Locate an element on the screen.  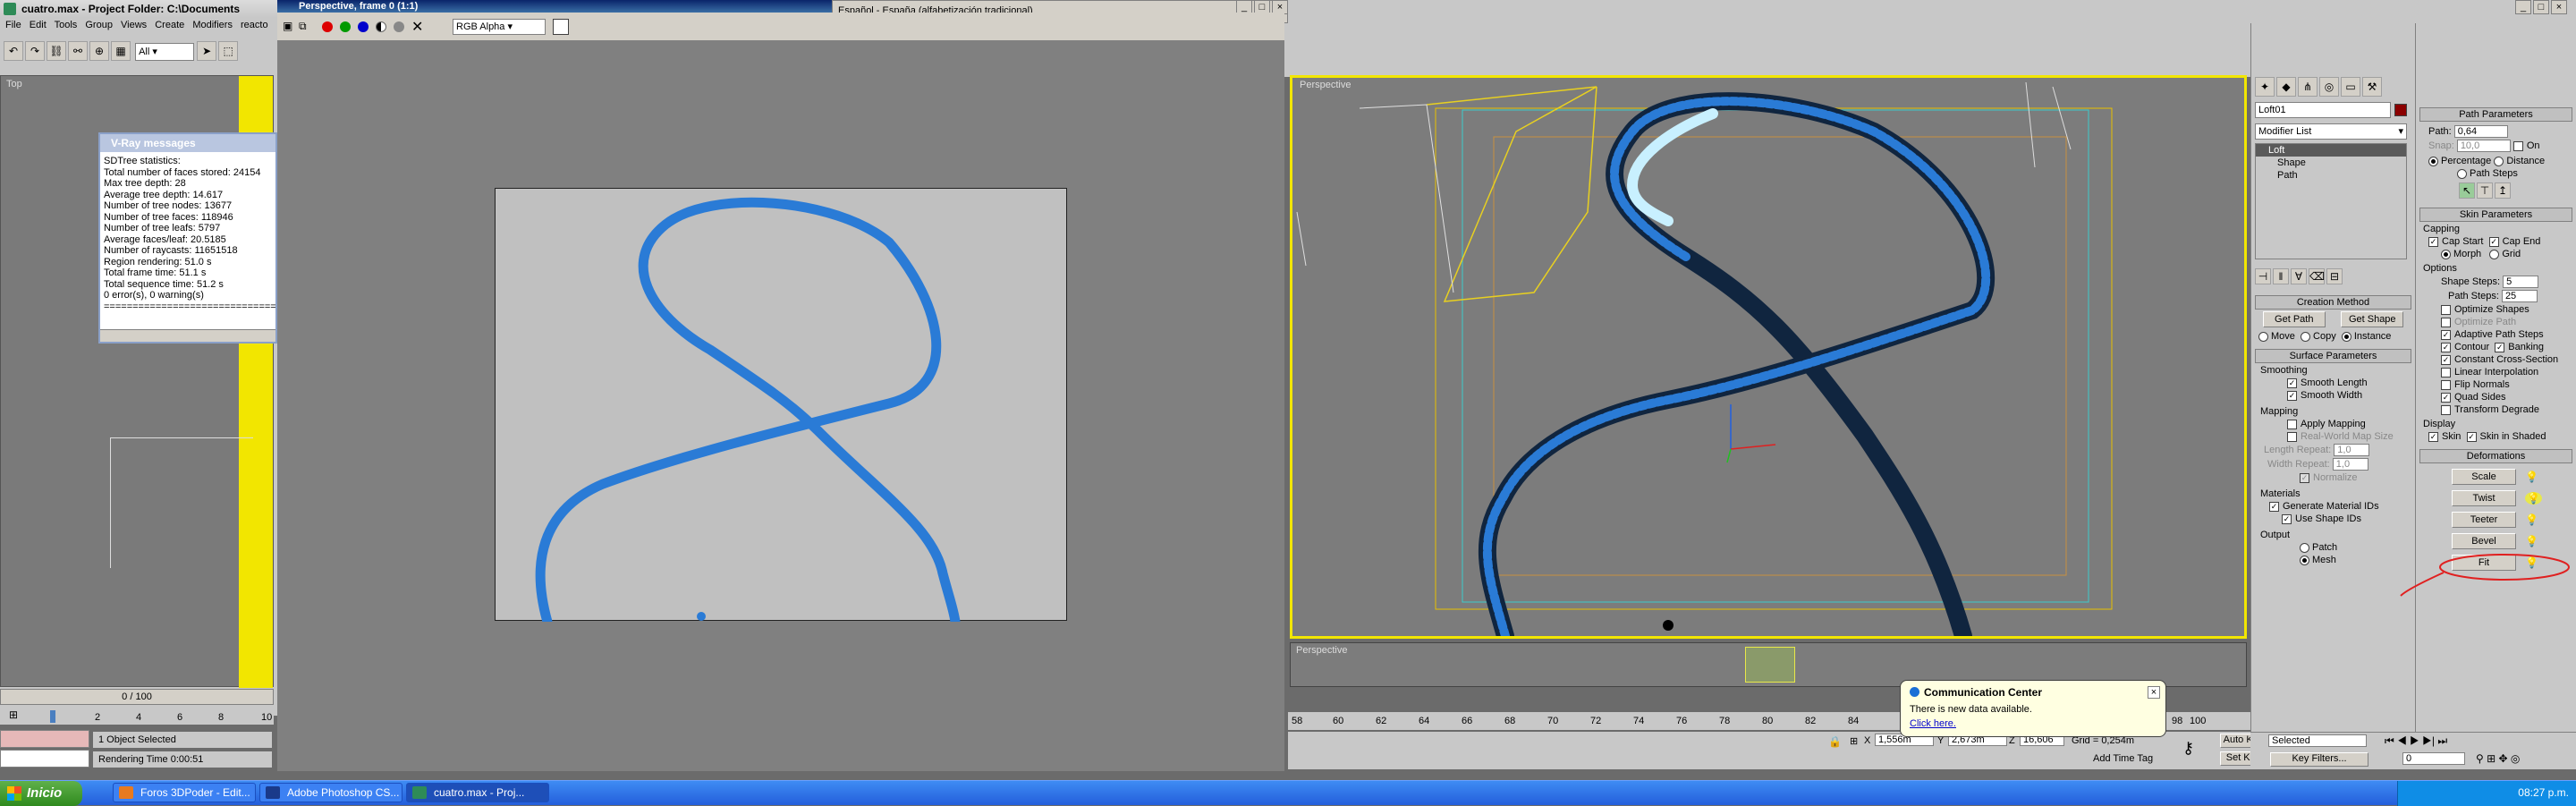
time-slider: 0 / 100 is located at coordinates (137, 697).